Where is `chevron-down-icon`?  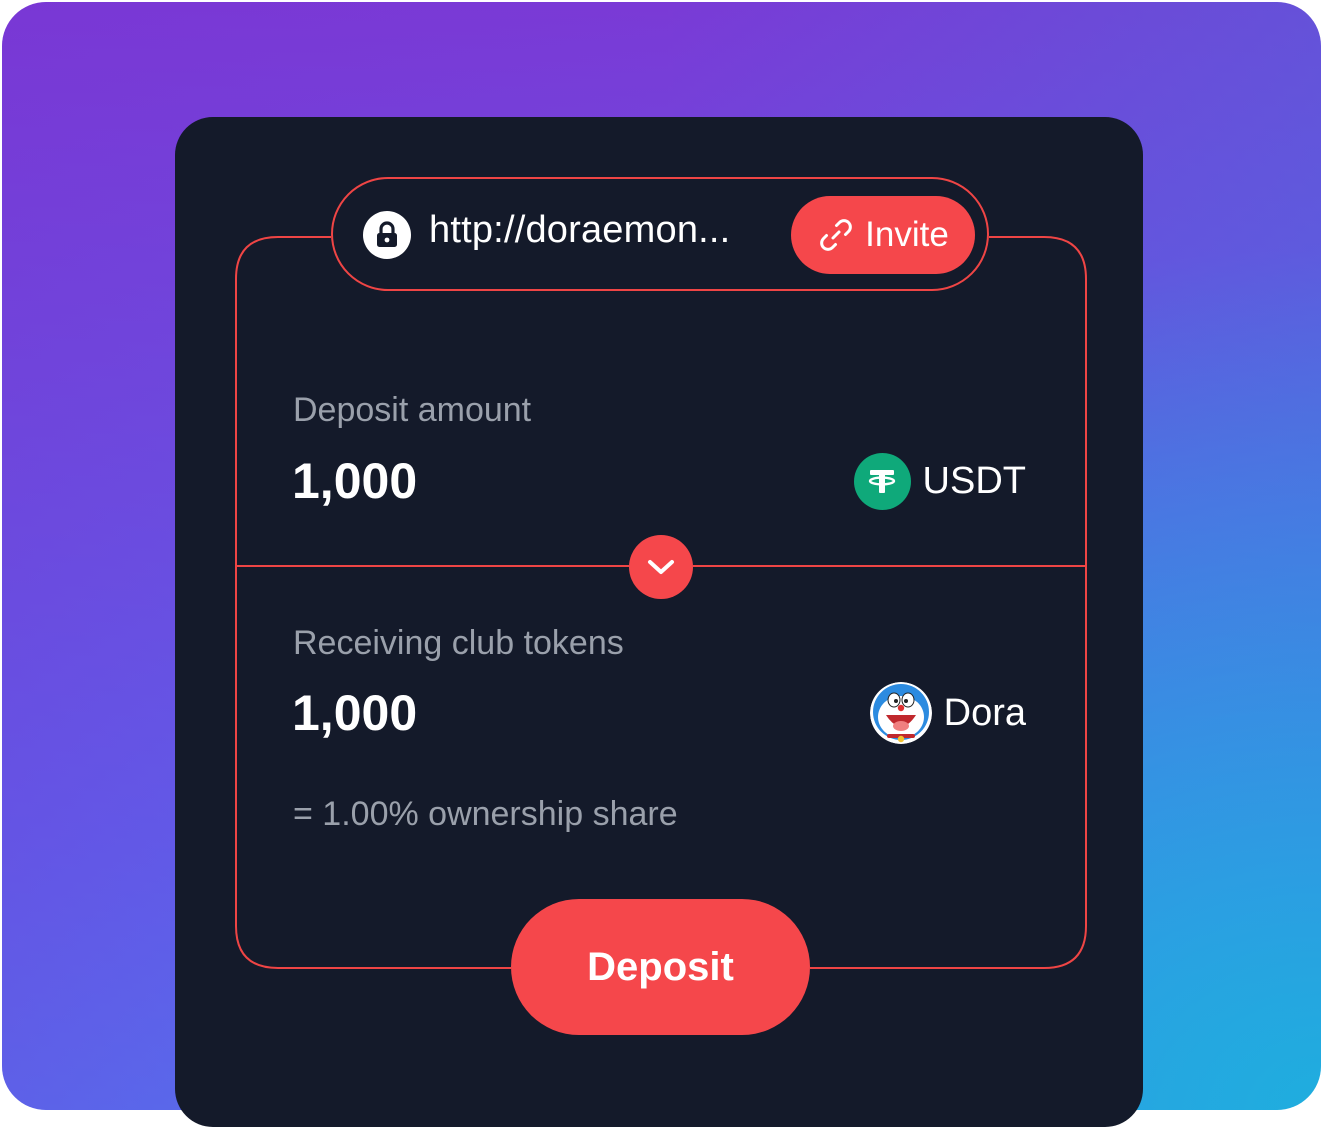
chevron-down-icon is located at coordinates (661, 567).